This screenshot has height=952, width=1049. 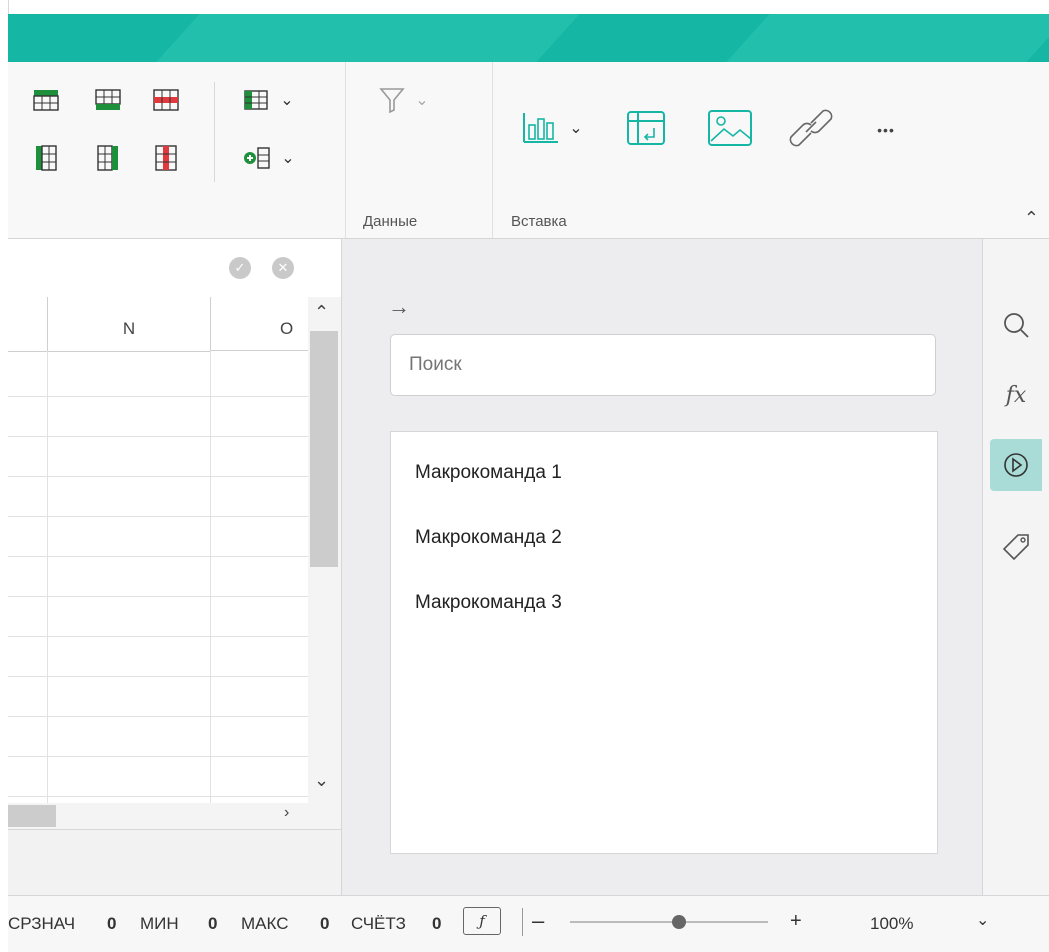 What do you see at coordinates (669, 922) in the screenshot?
I see `zoom-slider` at bounding box center [669, 922].